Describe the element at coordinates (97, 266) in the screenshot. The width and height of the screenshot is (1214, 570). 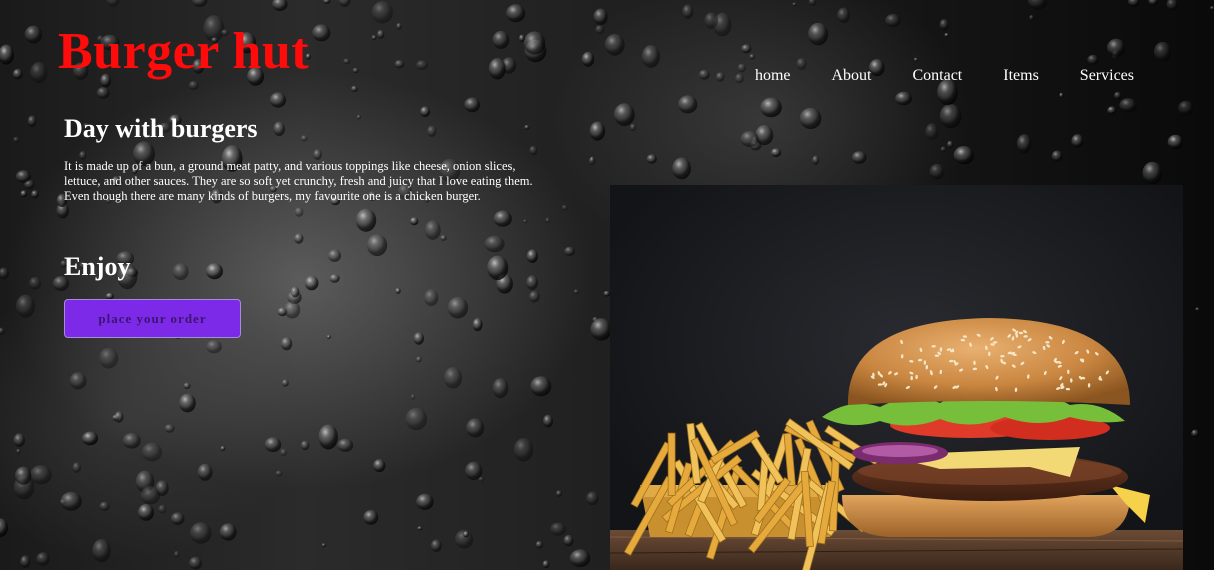
I see `hero-subheading: Enjoy` at that location.